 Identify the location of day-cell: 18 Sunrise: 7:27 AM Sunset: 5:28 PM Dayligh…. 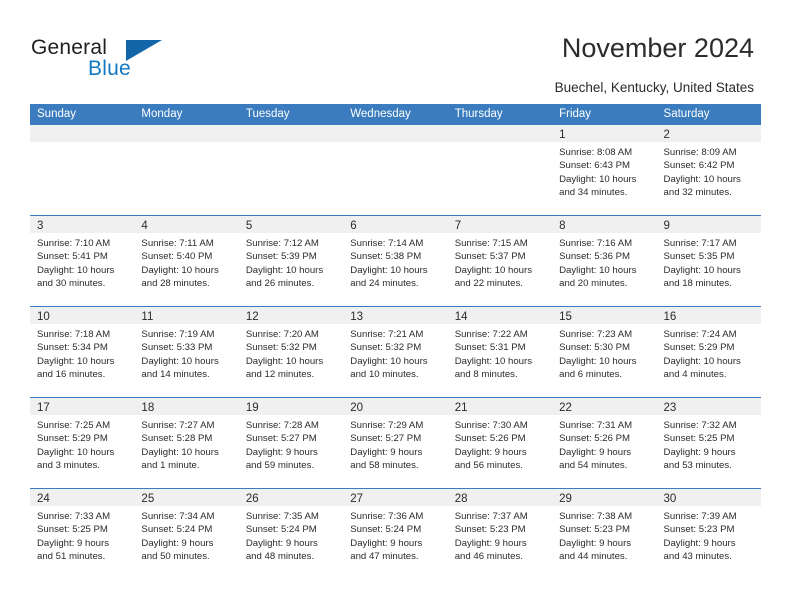
(186, 443).